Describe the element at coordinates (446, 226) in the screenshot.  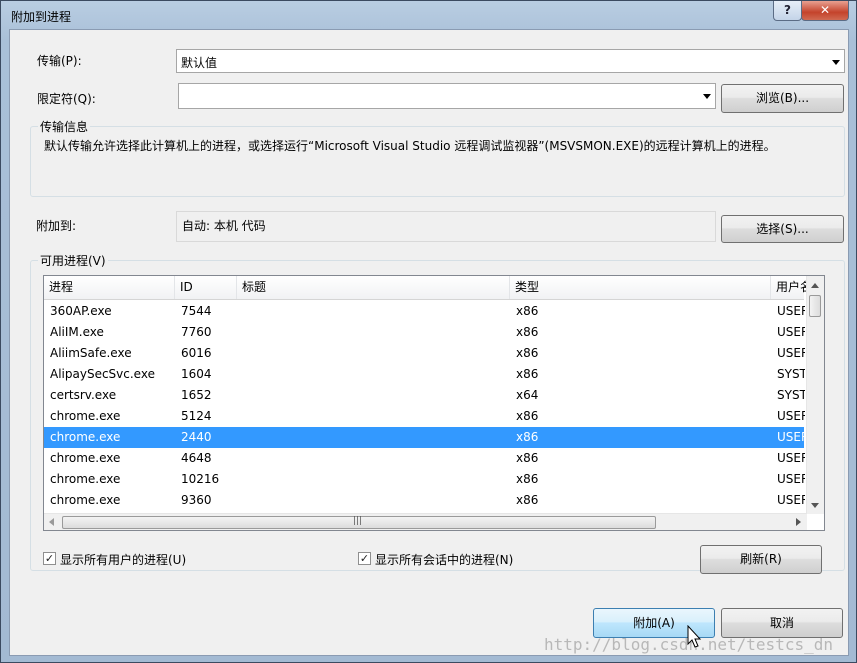
I see `attach-to-field: 自动: 本机 代码` at that location.